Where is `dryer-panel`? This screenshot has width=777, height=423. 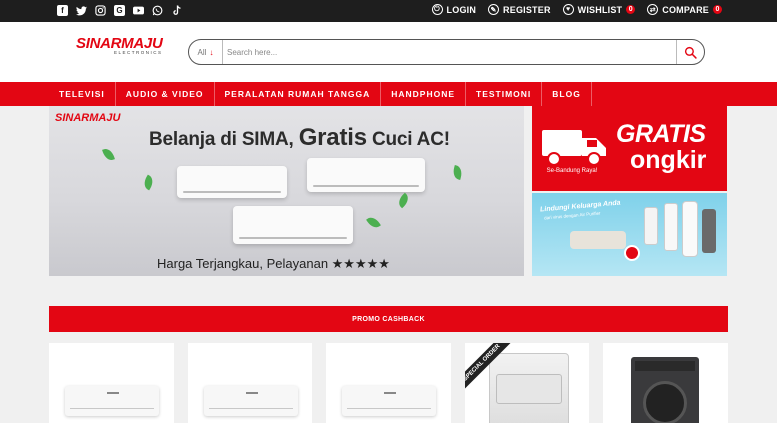
dryer-panel is located at coordinates (665, 366).